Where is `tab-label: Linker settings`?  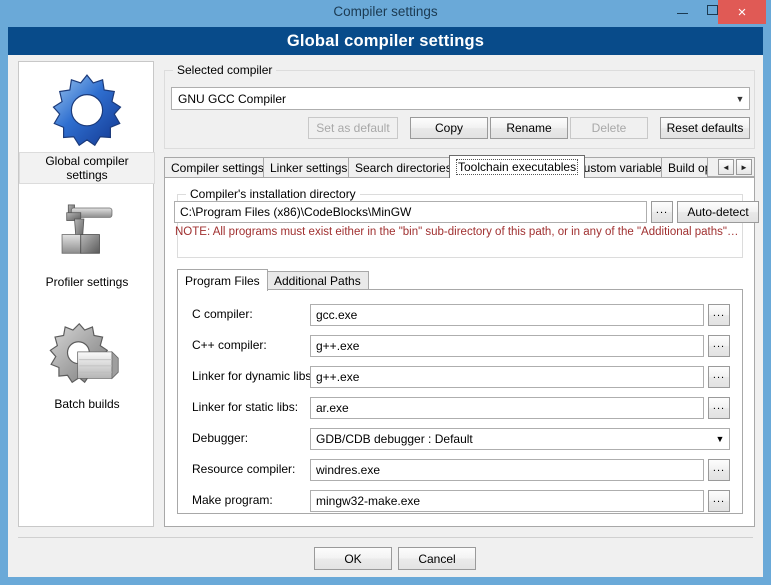
tab-label: Linker settings is located at coordinates (309, 167).